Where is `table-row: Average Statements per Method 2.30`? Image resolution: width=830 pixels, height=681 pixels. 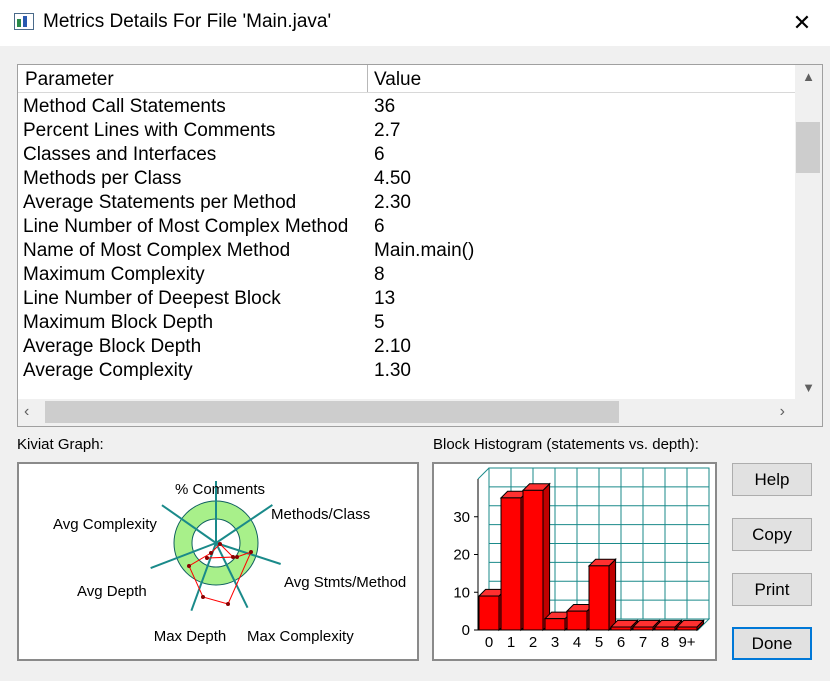
table-row: Average Statements per Method 2.30 is located at coordinates (406, 203).